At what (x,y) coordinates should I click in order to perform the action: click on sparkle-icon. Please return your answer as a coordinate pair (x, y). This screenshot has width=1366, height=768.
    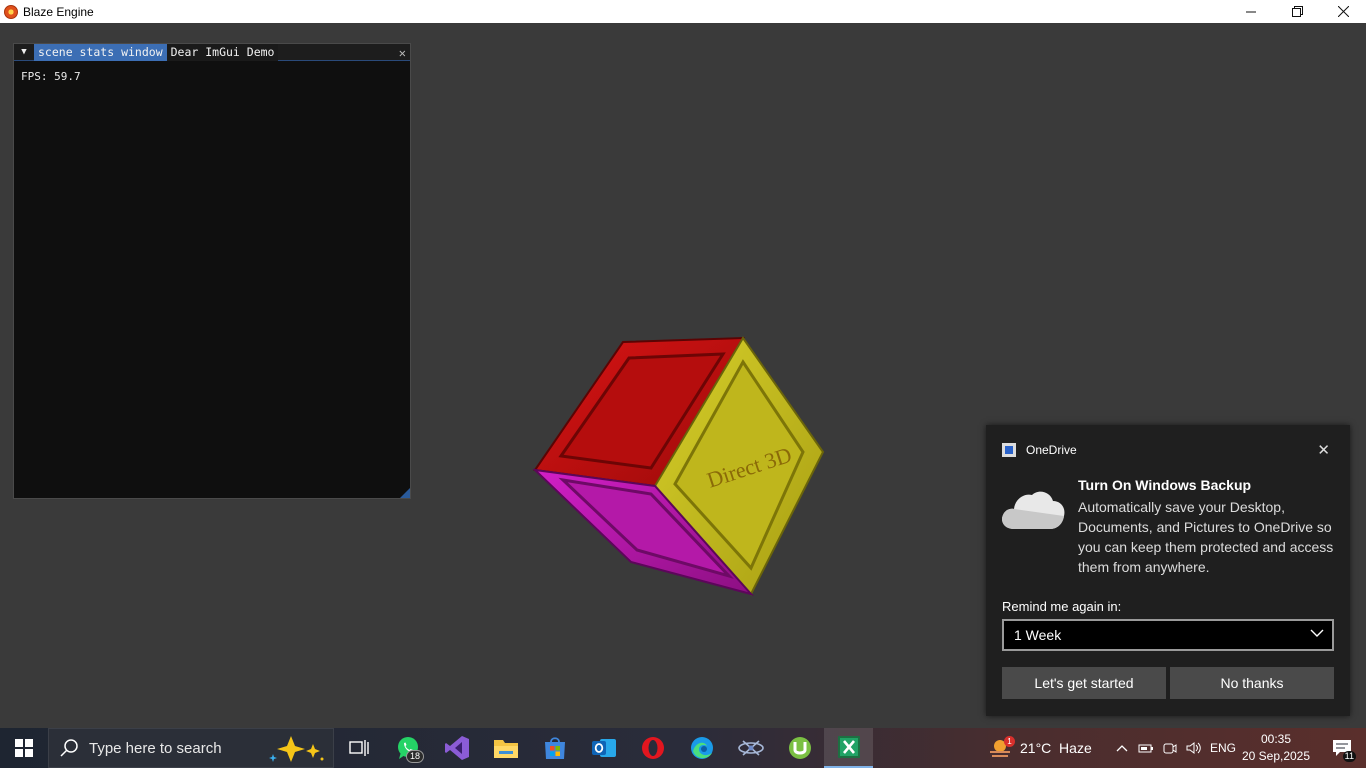
    Looking at the image, I should click on (296, 749).